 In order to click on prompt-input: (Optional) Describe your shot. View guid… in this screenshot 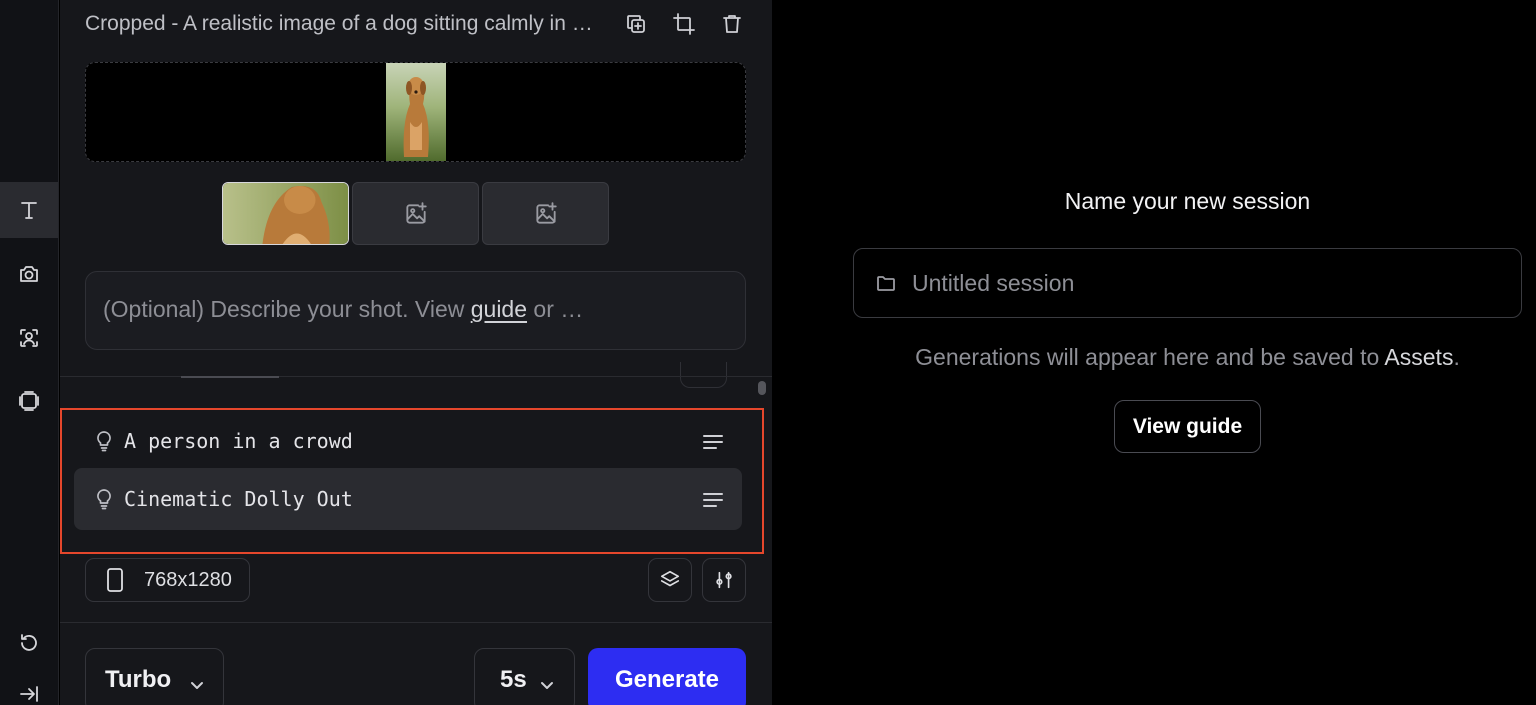, I will do `click(415, 310)`.